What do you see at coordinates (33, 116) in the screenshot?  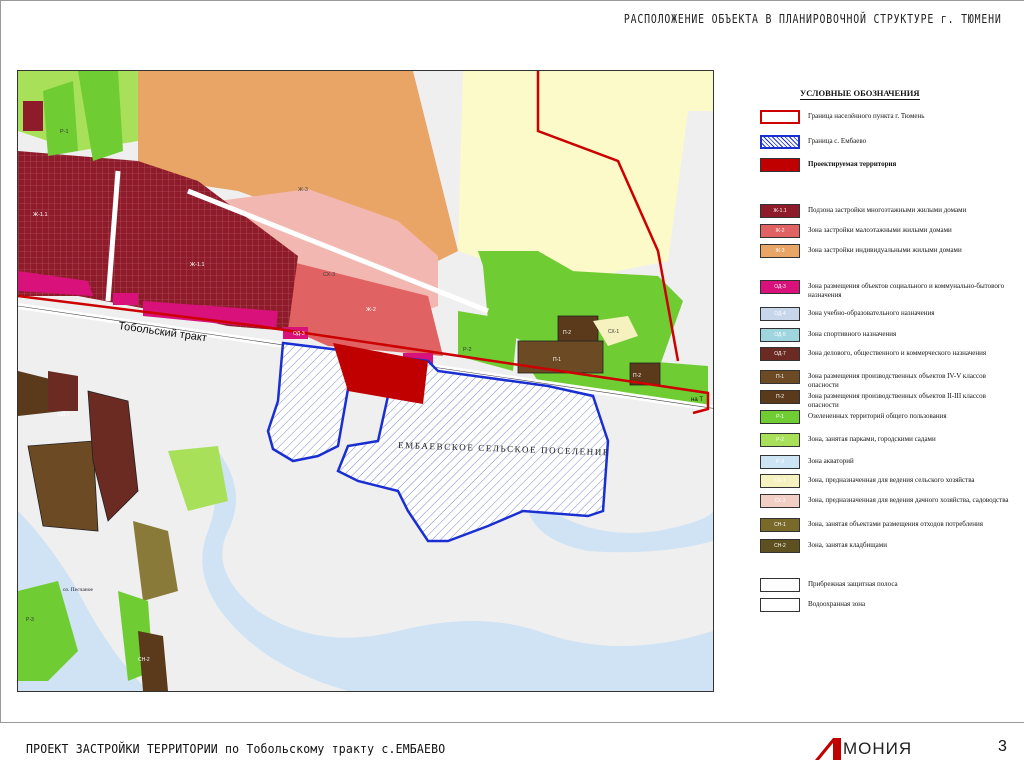 I see `zone-residential-small` at bounding box center [33, 116].